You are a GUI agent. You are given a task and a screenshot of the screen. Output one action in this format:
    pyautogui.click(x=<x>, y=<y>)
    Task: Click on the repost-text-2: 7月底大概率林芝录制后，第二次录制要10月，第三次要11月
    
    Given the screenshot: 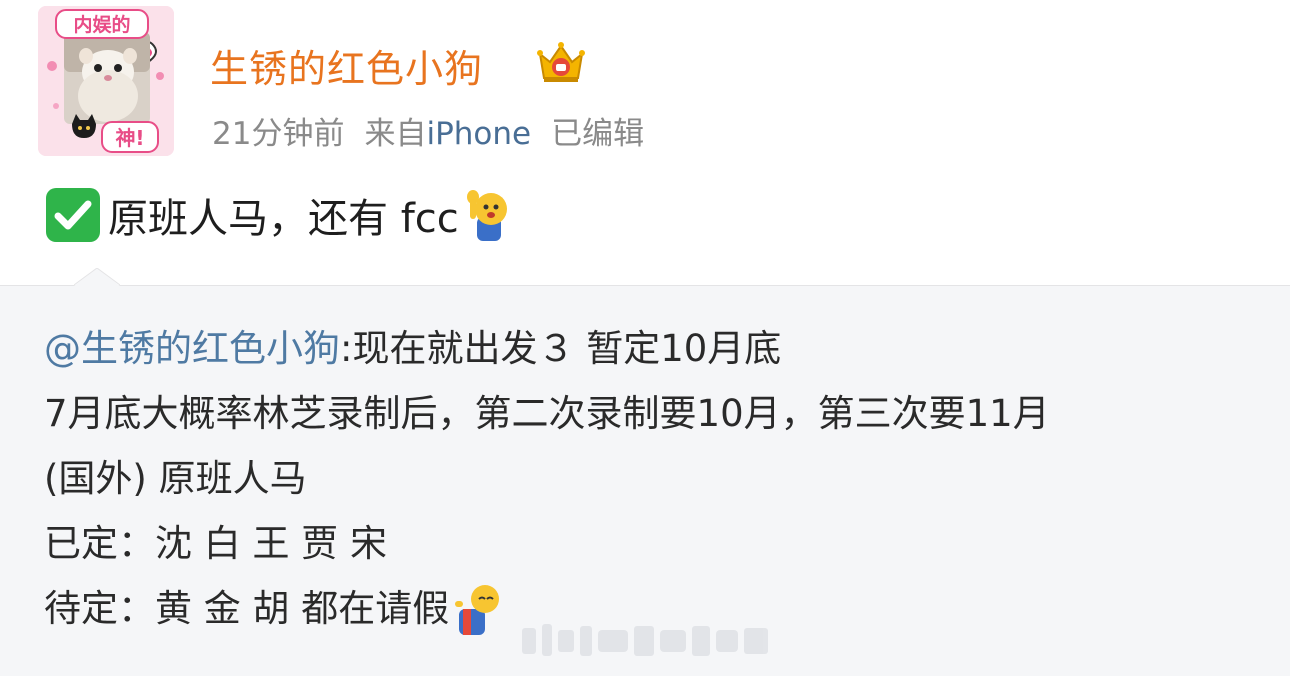 What is the action you would take?
    pyautogui.click(x=547, y=413)
    